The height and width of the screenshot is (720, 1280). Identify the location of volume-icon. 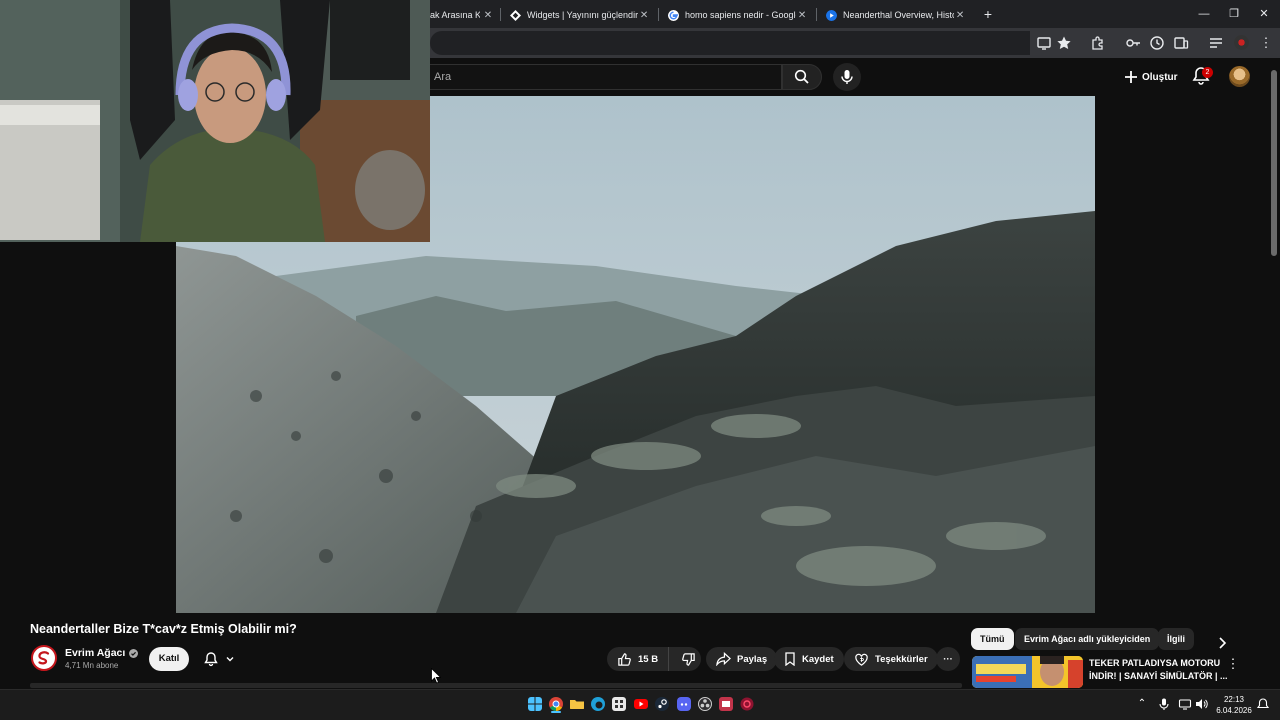
(1201, 704).